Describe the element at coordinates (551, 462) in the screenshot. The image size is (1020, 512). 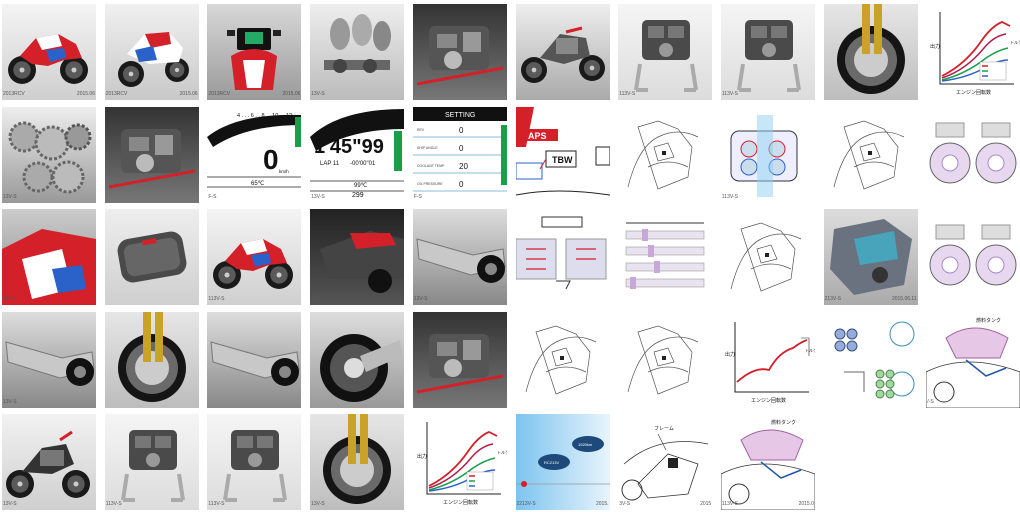
I see `blue-tag-2: RC213V` at that location.